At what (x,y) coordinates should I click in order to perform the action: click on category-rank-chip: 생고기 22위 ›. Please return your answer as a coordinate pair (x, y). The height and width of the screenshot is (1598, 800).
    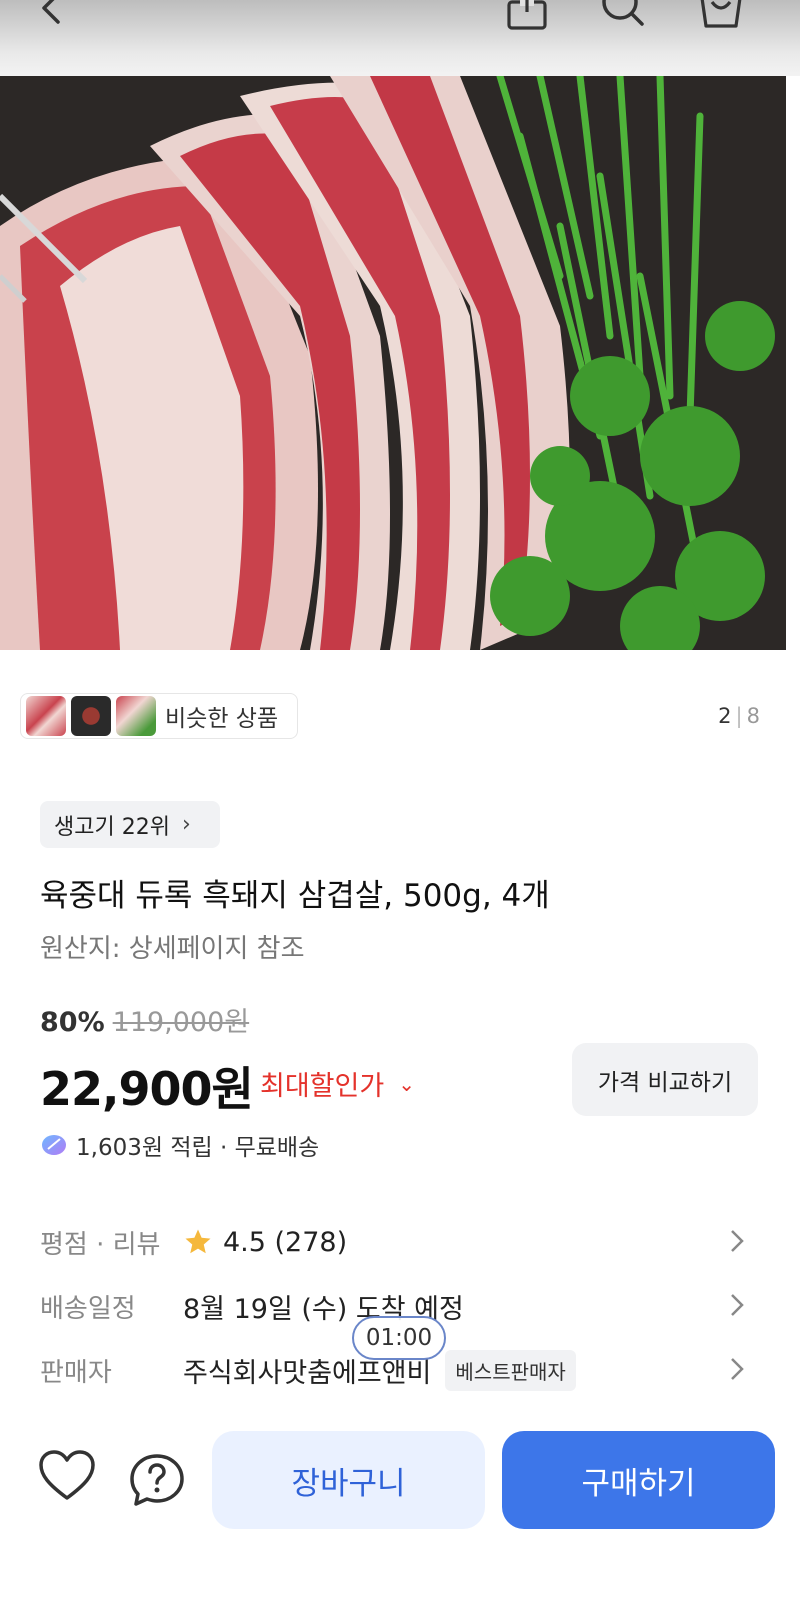
    Looking at the image, I should click on (130, 824).